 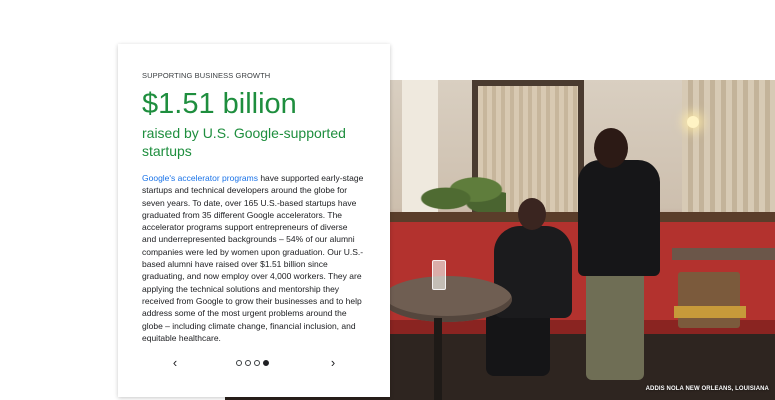 I want to click on chevron-right-icon: ›, so click(x=333, y=362).